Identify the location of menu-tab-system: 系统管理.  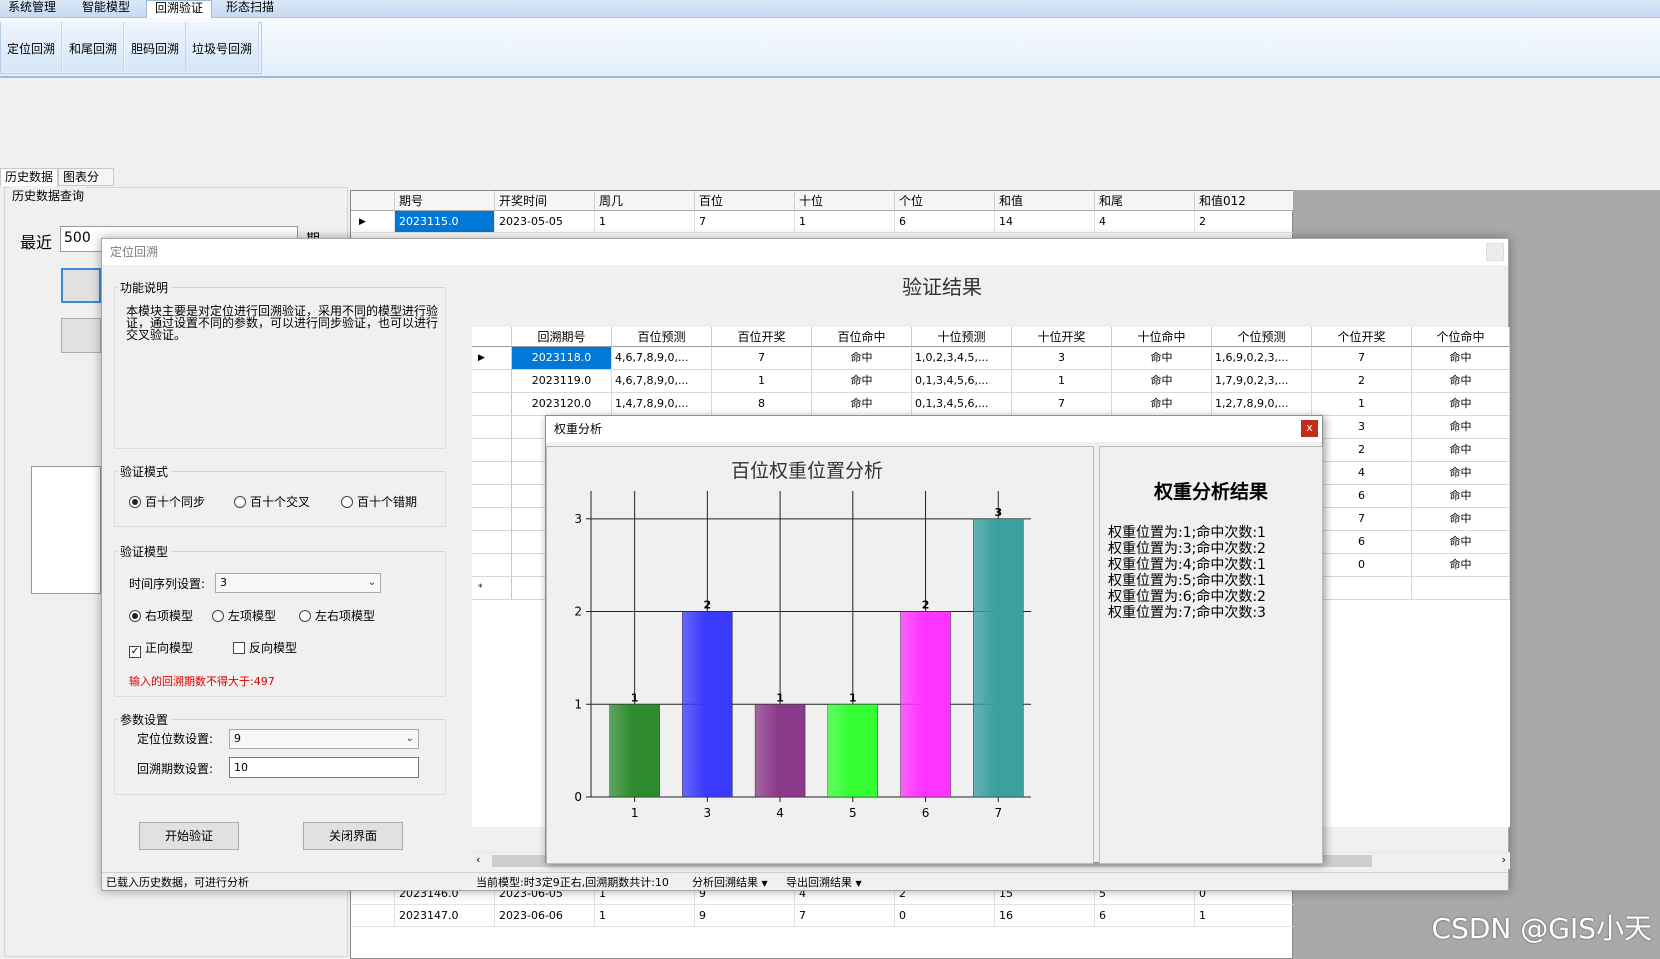
(32, 9).